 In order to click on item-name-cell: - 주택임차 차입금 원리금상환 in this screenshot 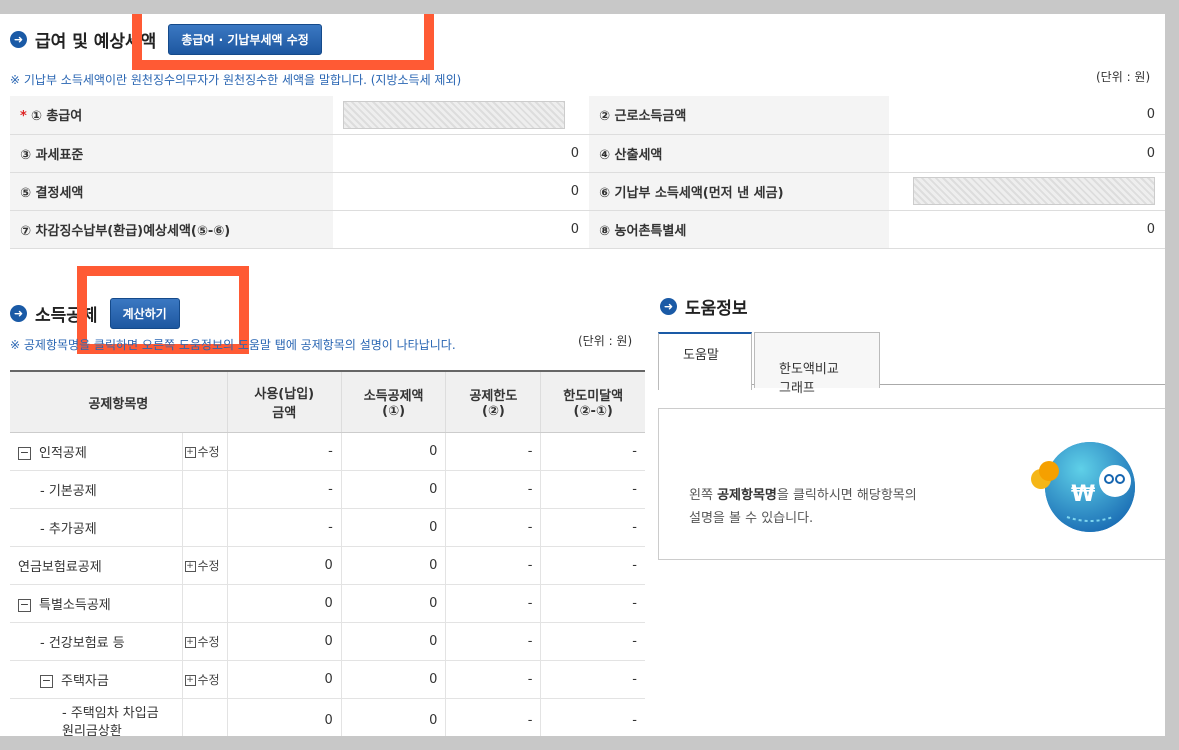, I will do `click(96, 717)`.